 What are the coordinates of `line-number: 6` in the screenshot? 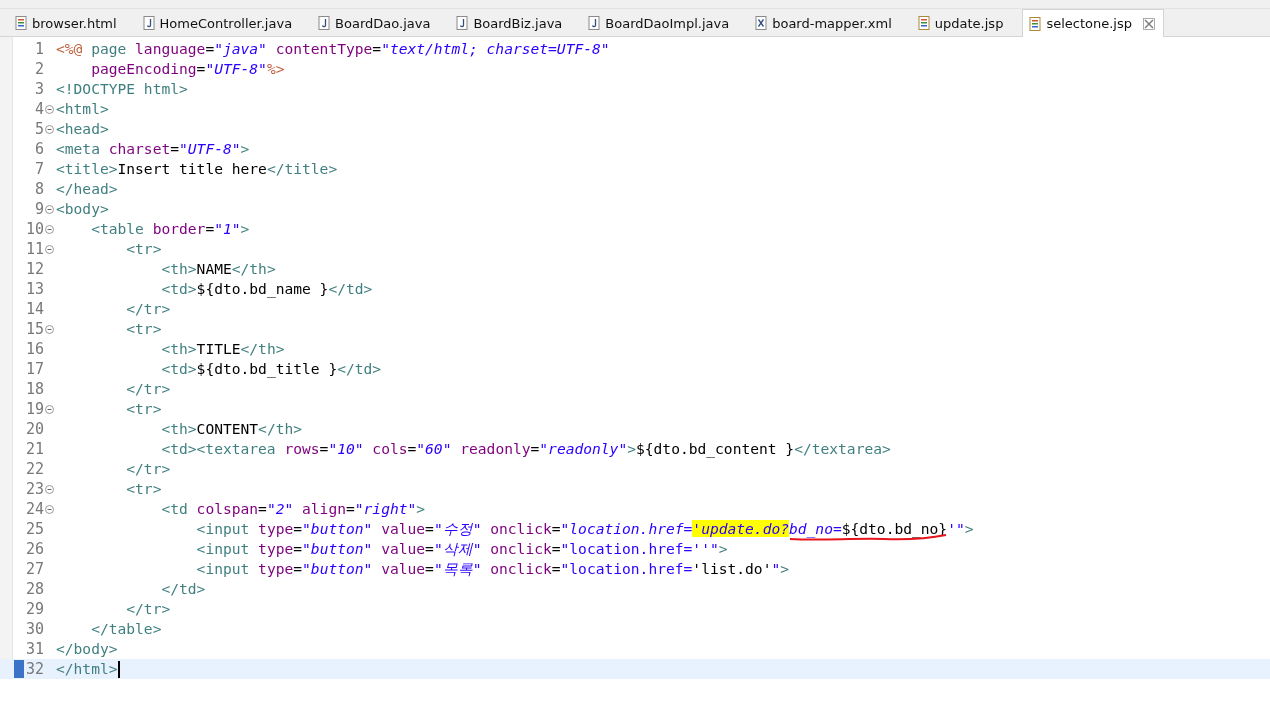 It's located at (38, 149).